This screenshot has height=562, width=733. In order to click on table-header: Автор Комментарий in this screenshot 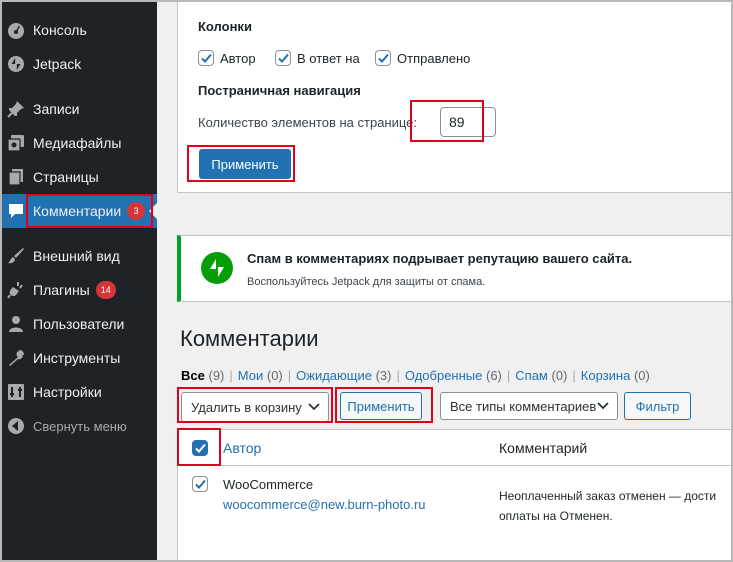, I will do `click(455, 448)`.